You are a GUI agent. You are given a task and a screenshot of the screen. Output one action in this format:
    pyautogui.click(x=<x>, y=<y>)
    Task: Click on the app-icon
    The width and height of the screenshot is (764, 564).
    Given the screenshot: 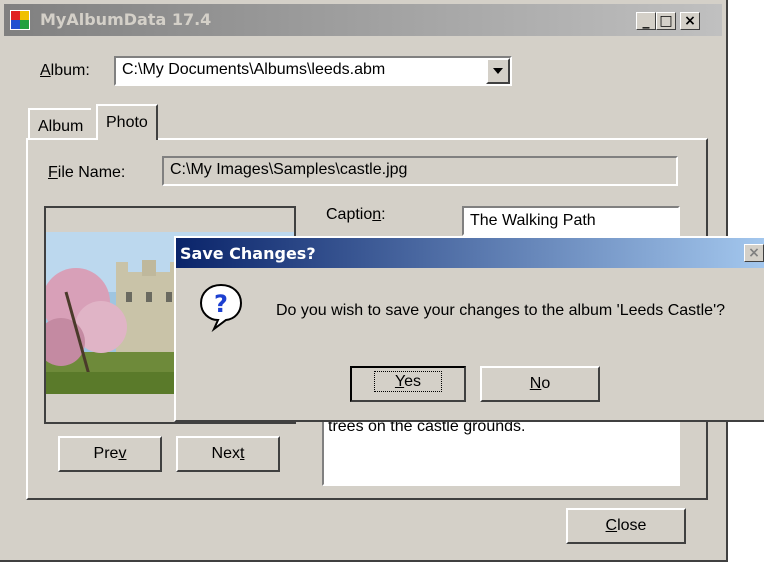 What is the action you would take?
    pyautogui.click(x=20, y=20)
    